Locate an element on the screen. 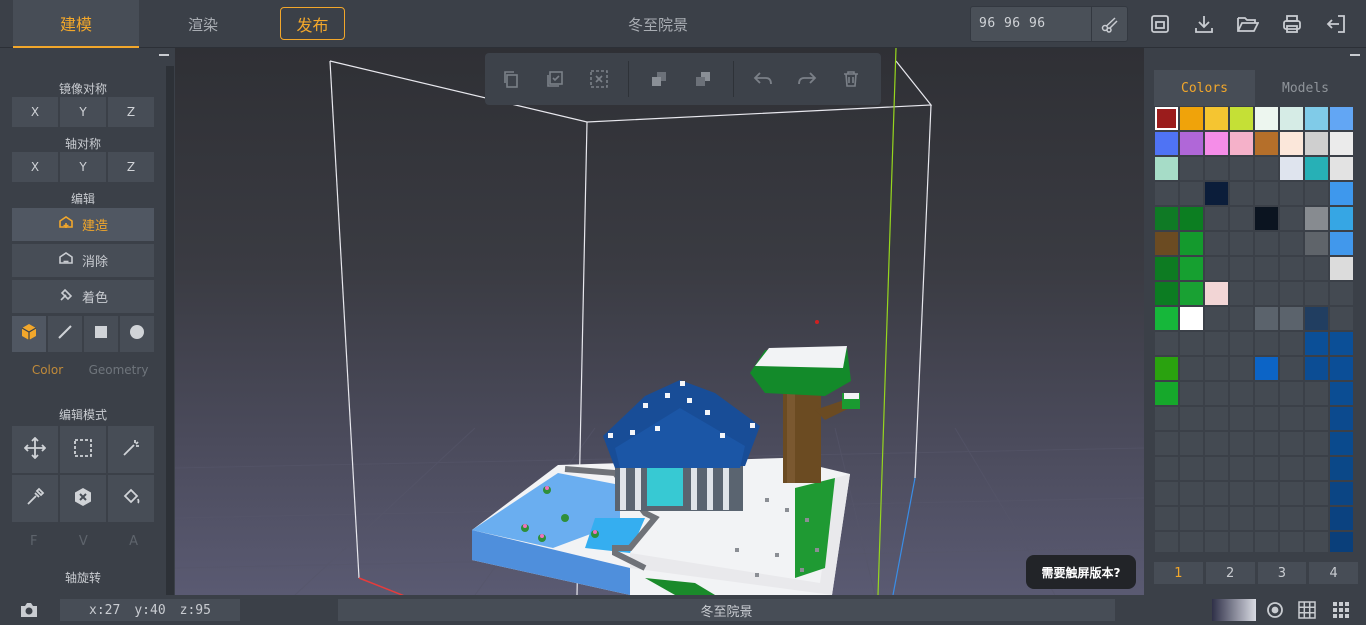  circle-shape-button is located at coordinates (137, 334).